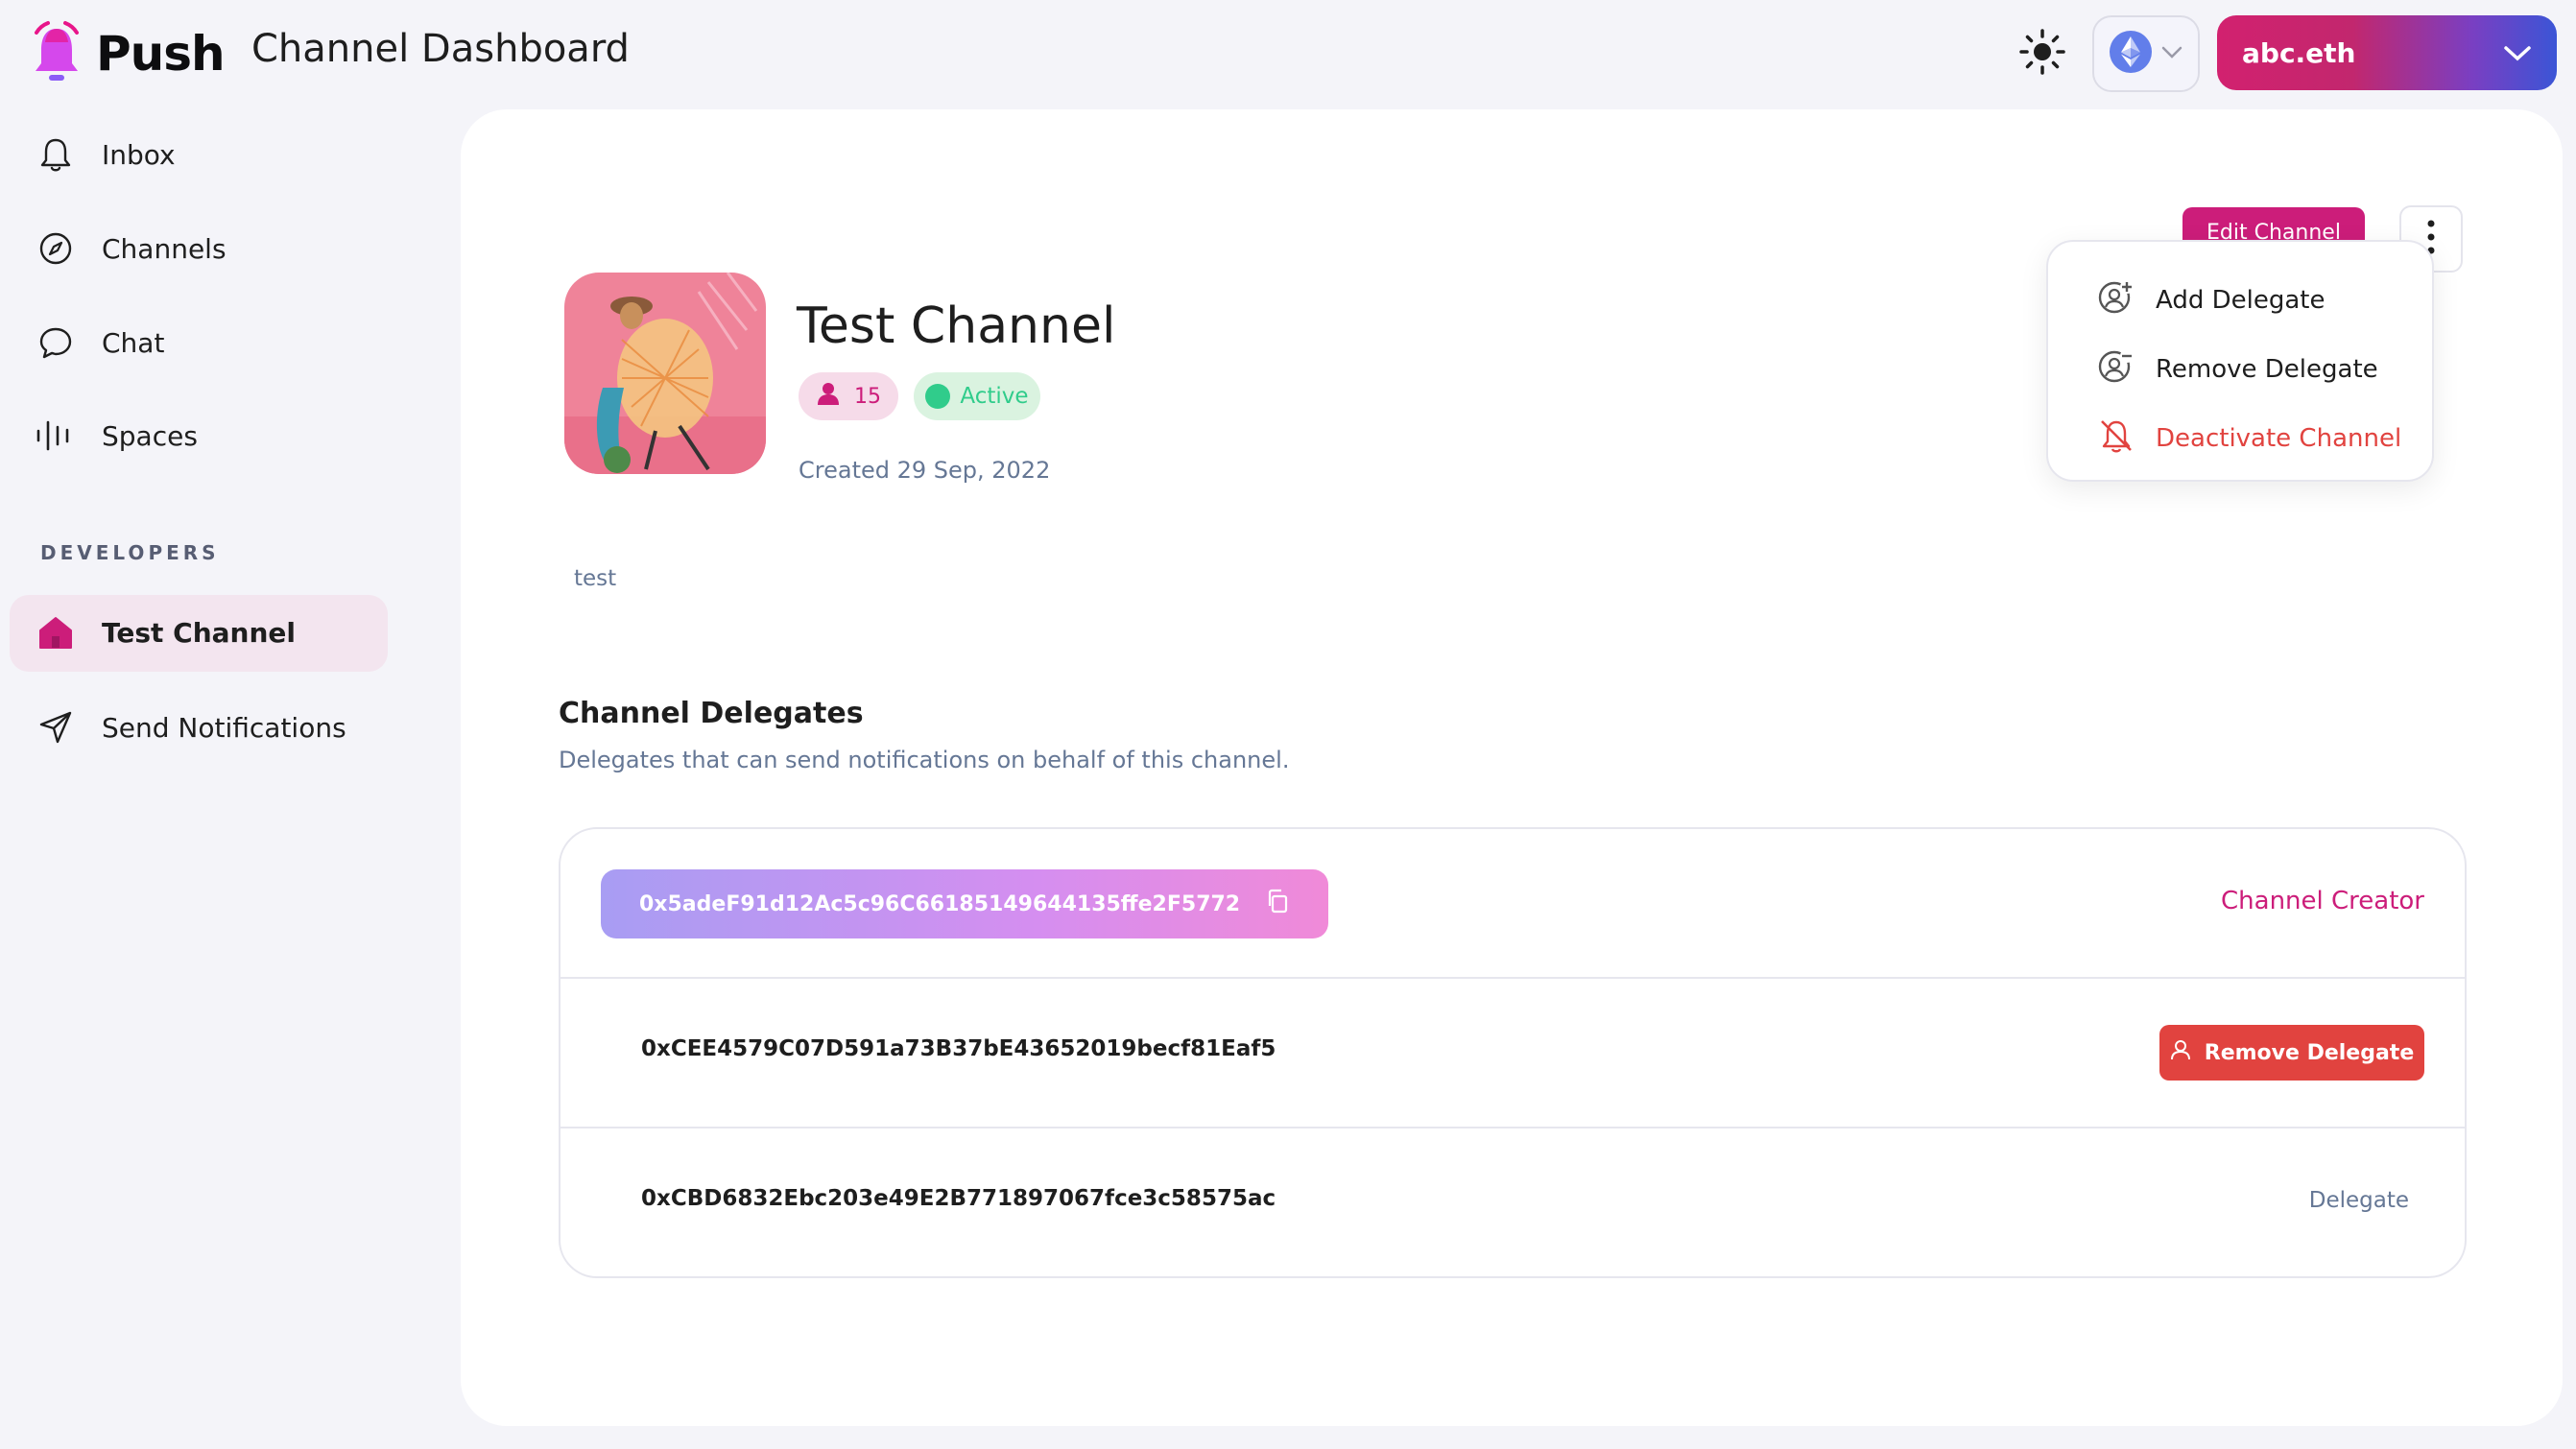 The height and width of the screenshot is (1449, 2576). I want to click on role-label: Channel Creator, so click(2322, 901).